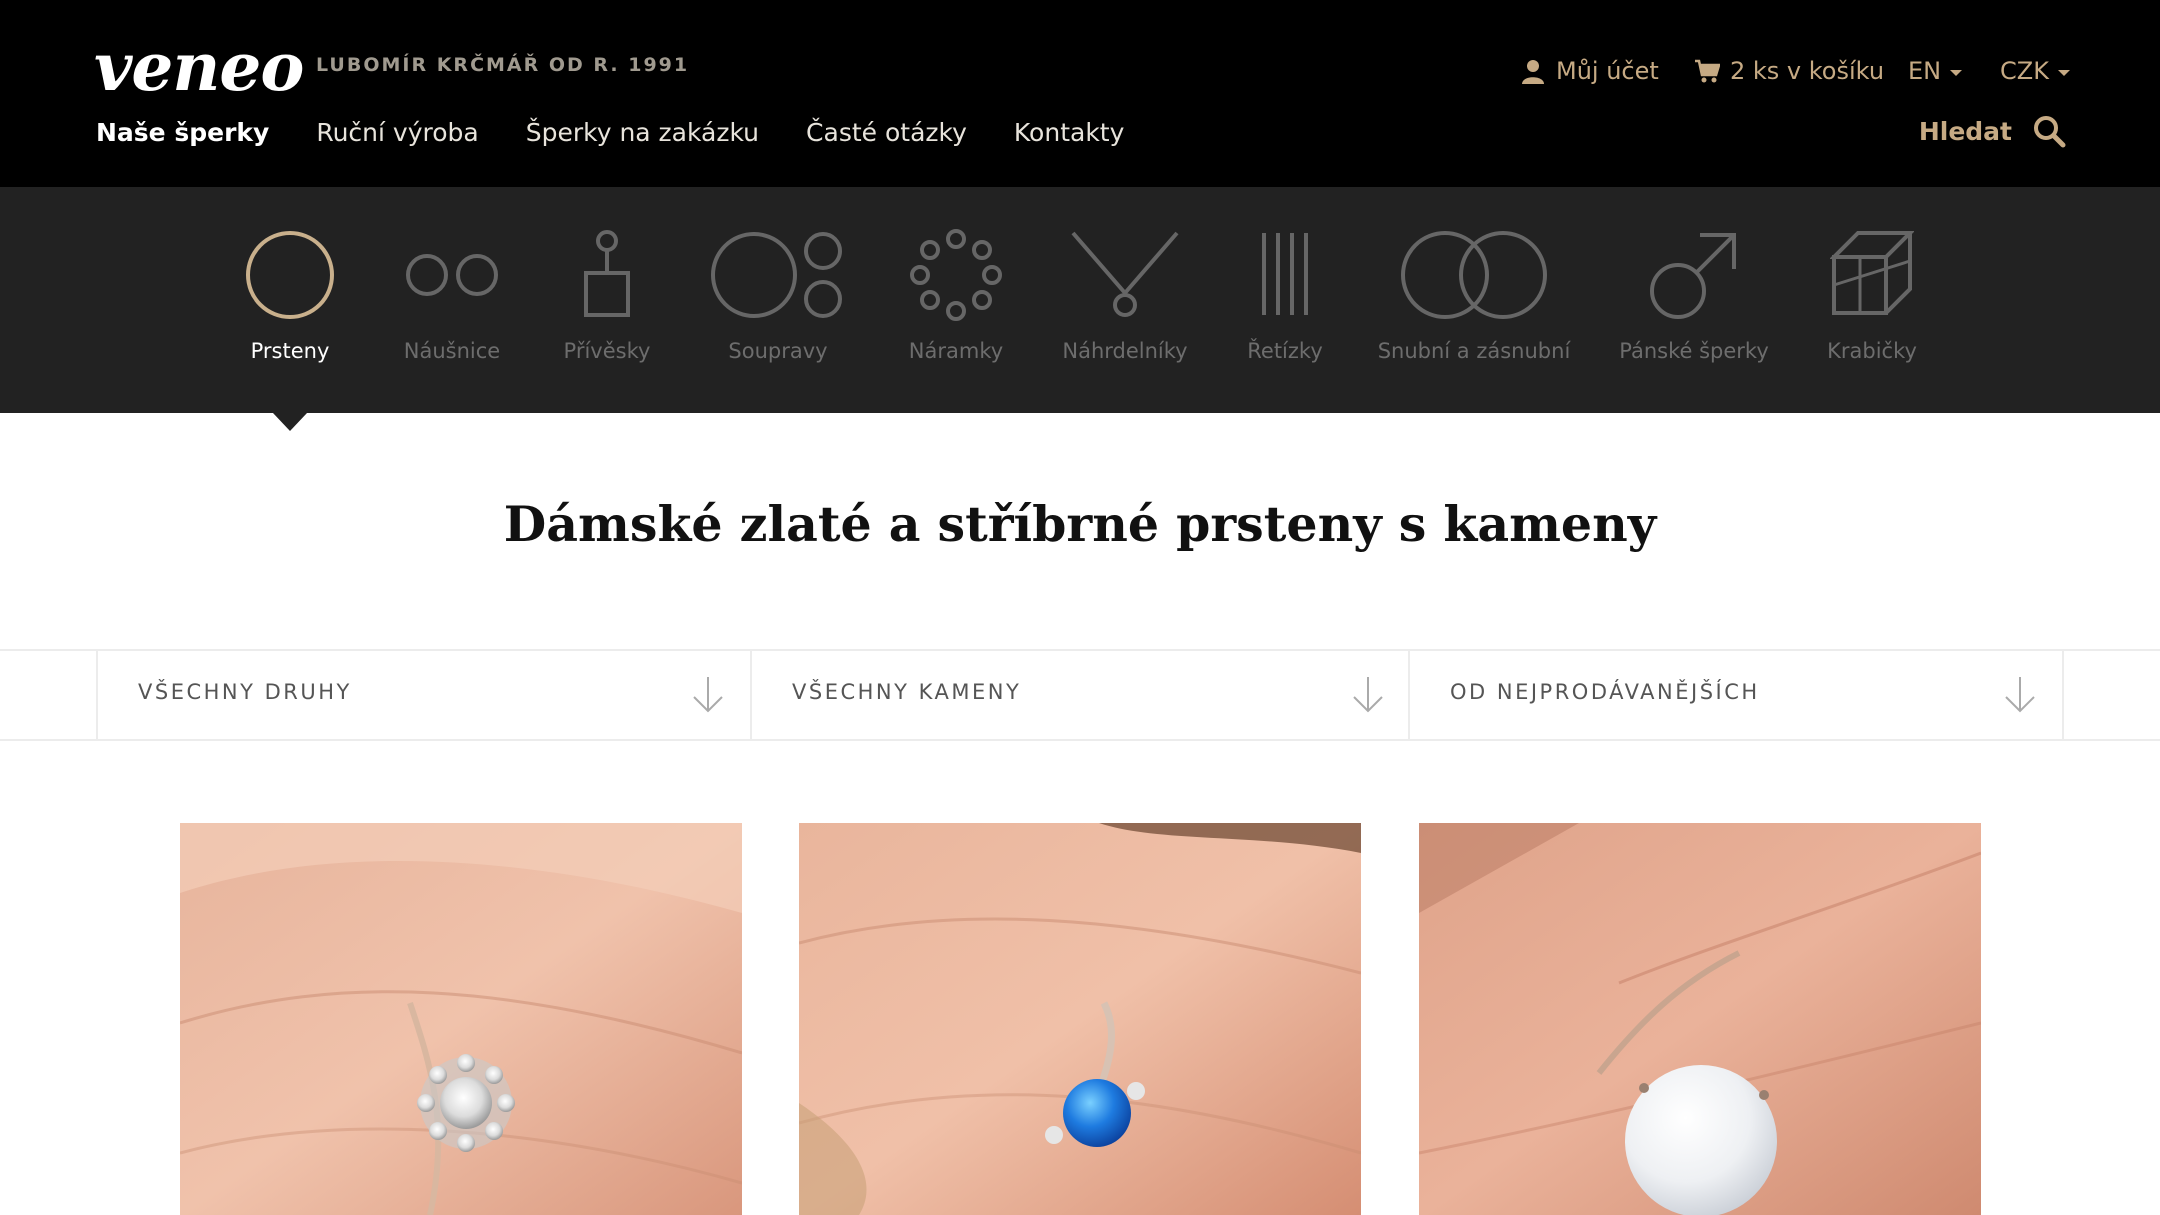  I want to click on mens-jewelry-icon, so click(1693, 276).